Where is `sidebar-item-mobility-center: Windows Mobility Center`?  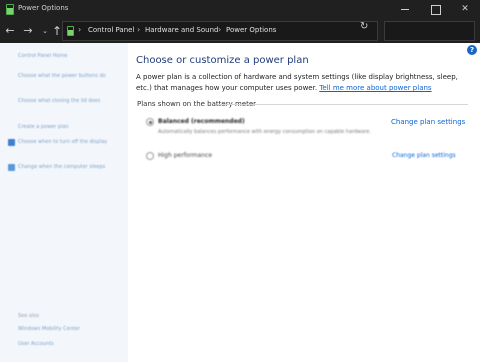
sidebar-item-mobility-center: Windows Mobility Center is located at coordinates (70, 329).